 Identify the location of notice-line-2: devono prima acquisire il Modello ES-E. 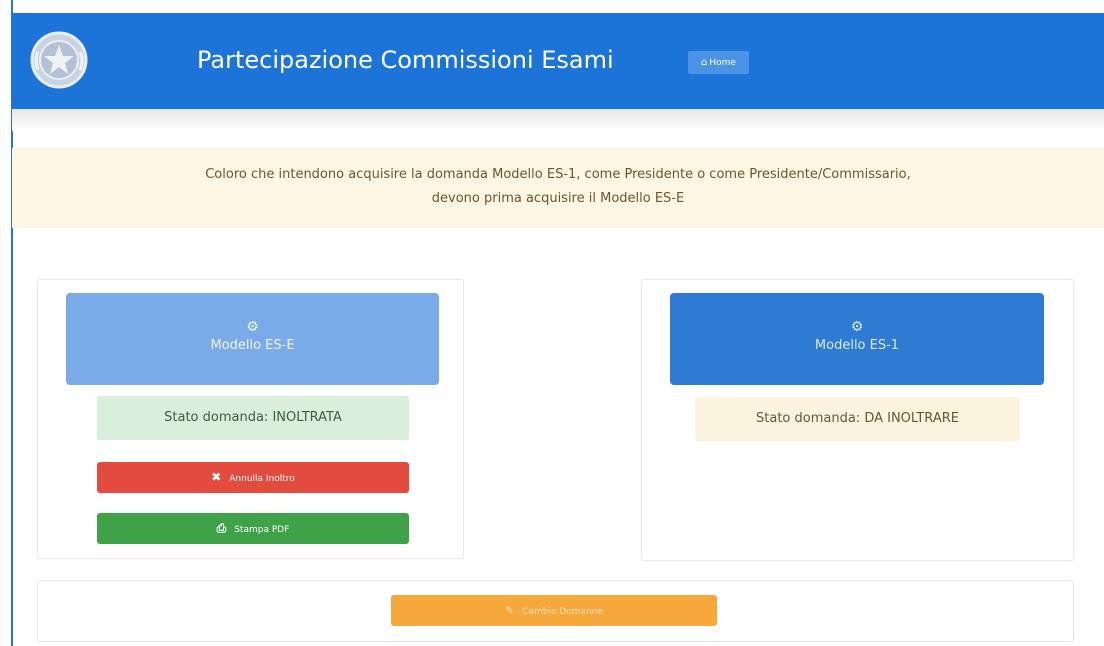
(558, 198).